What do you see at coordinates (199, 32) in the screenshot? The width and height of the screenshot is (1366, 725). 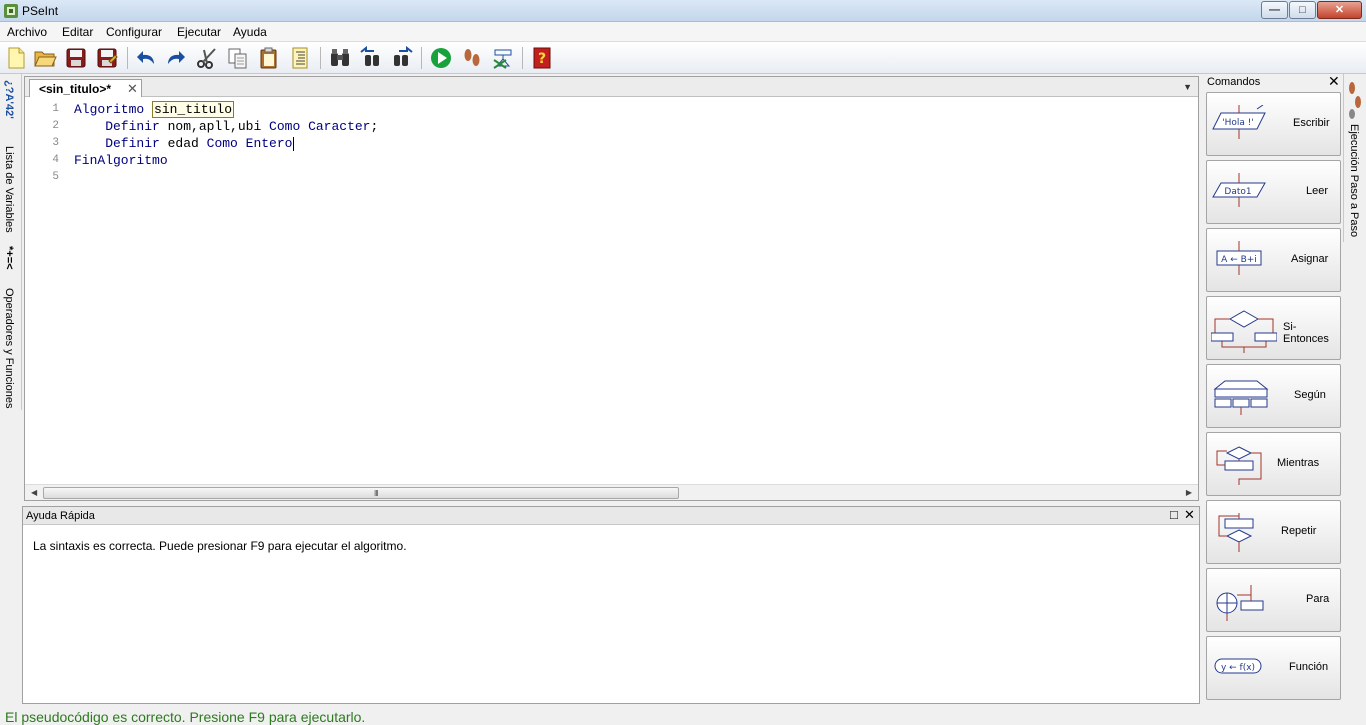 I see `menu-ejecutar: Ejecutar` at bounding box center [199, 32].